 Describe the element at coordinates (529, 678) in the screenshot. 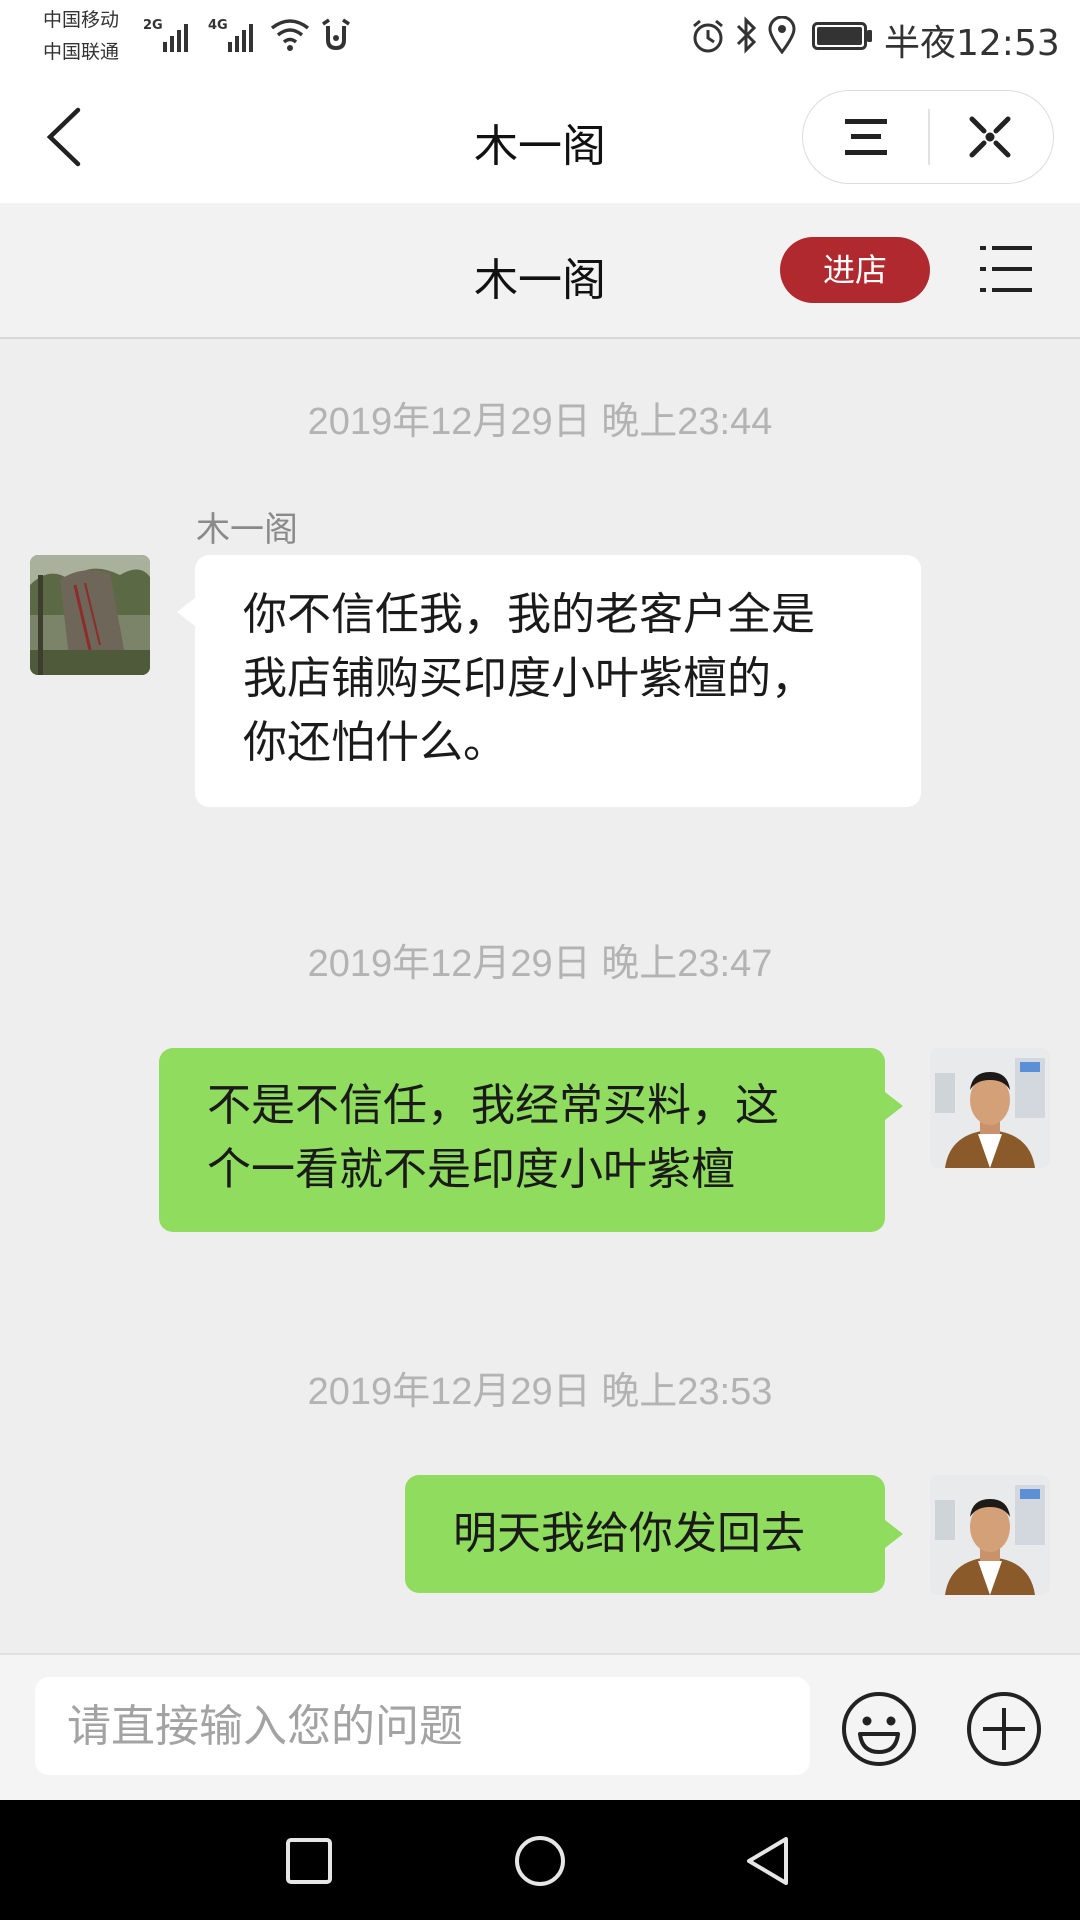

I see `message-line: 我店铺购买印度小叶紫檀的，` at that location.